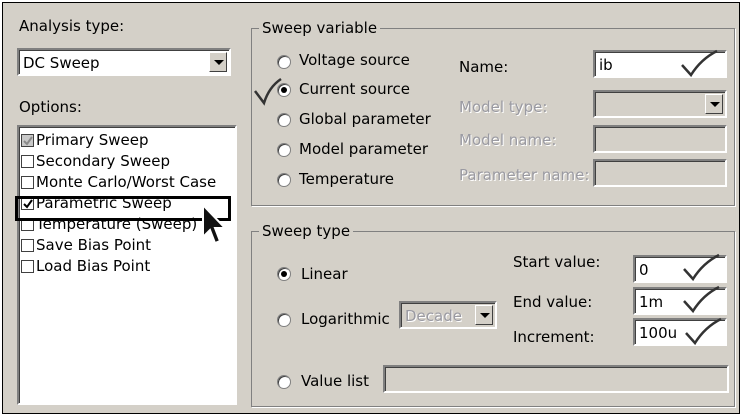 The height and width of the screenshot is (418, 742). What do you see at coordinates (554, 337) in the screenshot?
I see `increment-label: Increment:` at bounding box center [554, 337].